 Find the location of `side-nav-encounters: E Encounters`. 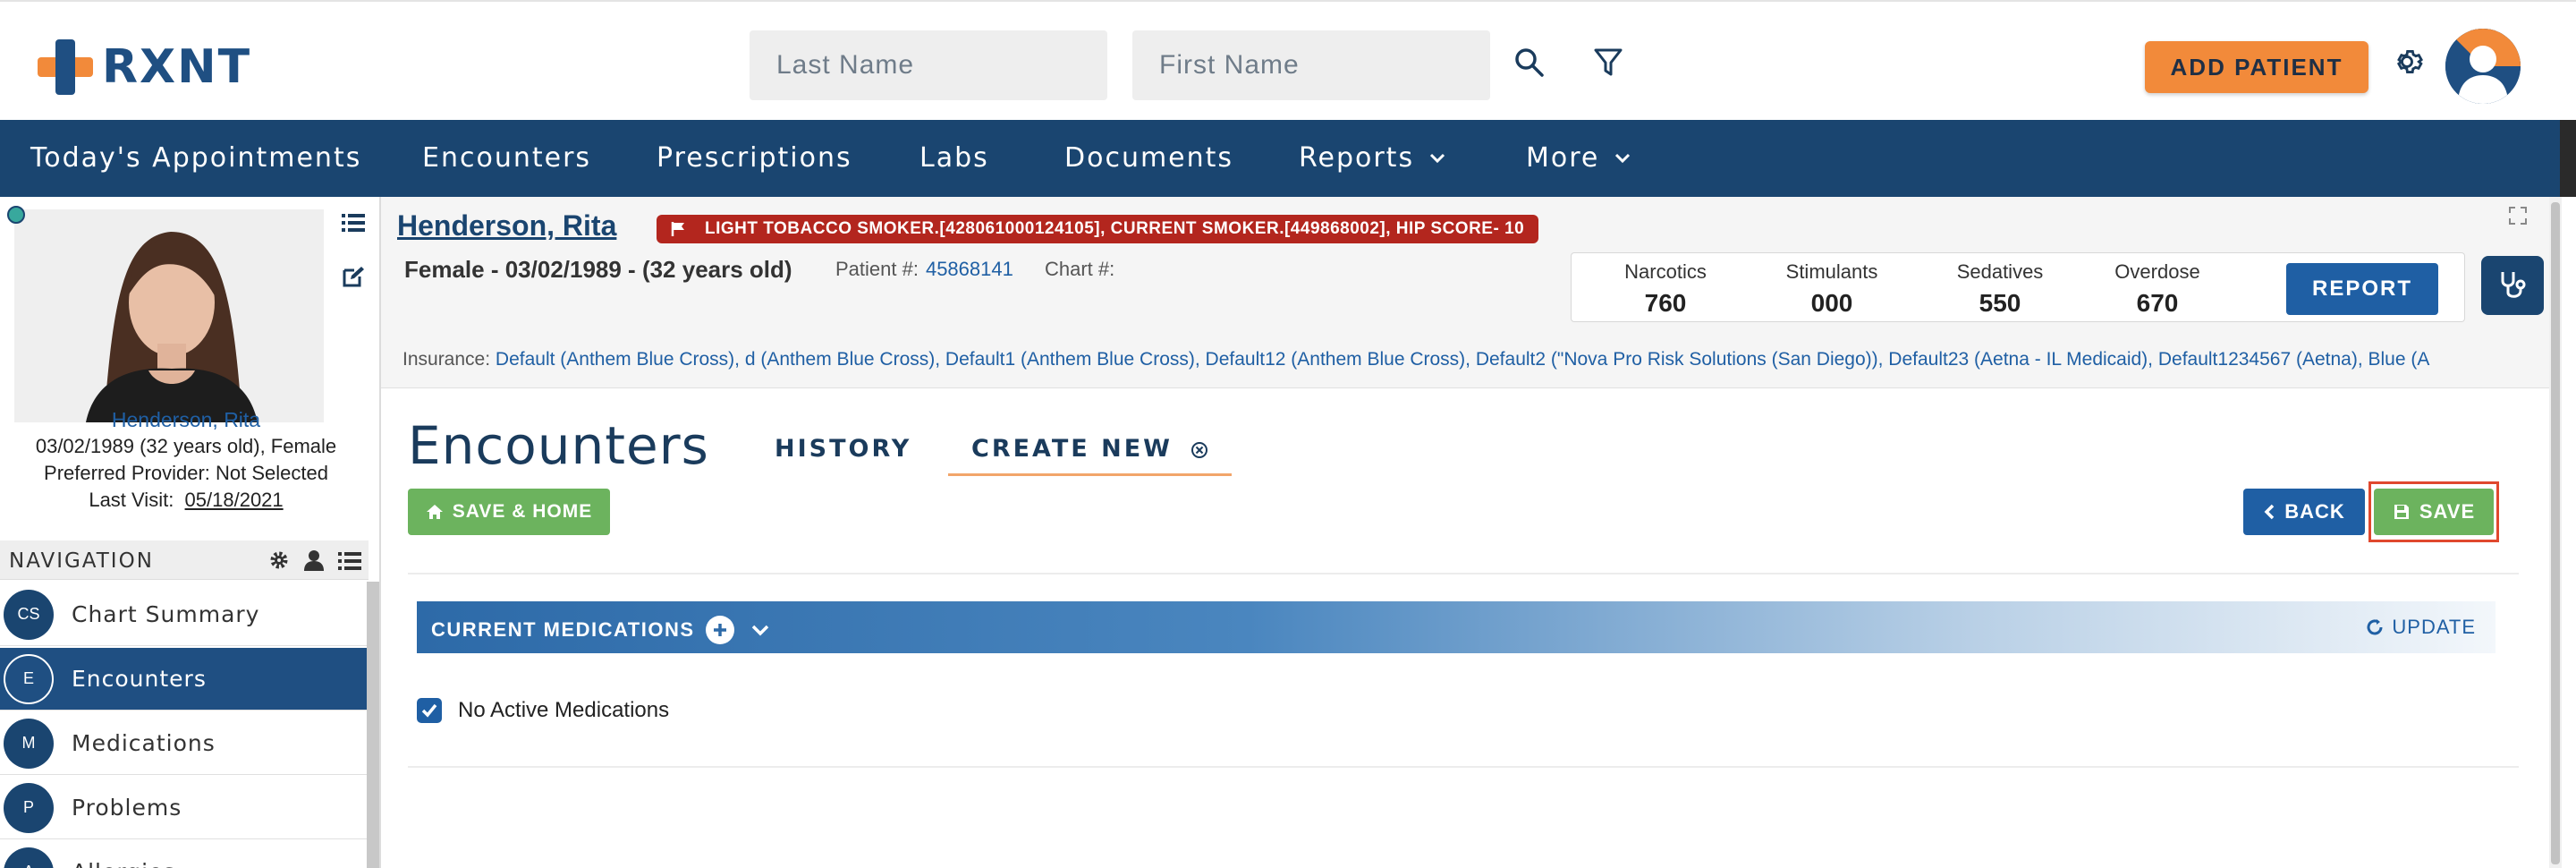

side-nav-encounters: E Encounters is located at coordinates (183, 680).